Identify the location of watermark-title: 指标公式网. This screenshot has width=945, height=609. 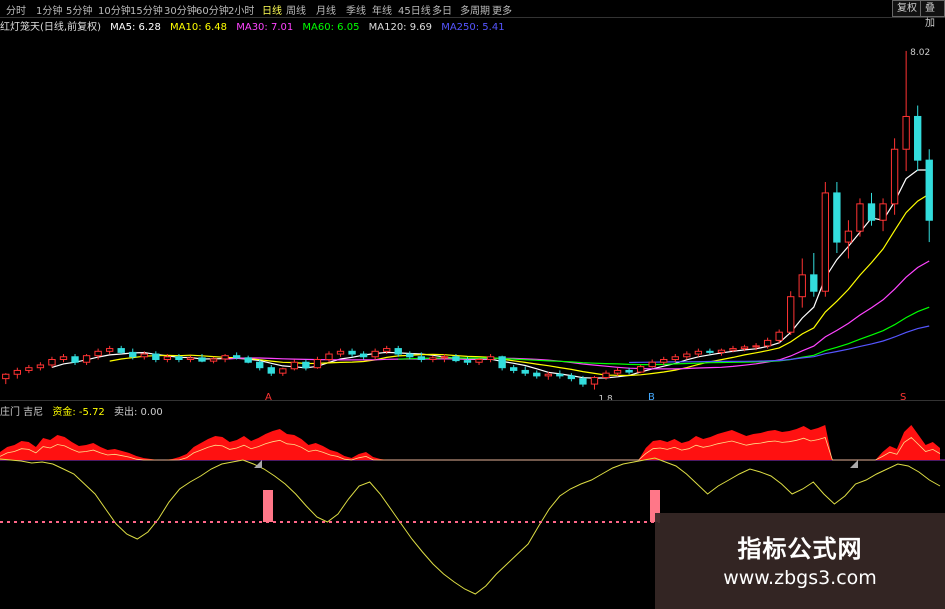
(800, 549).